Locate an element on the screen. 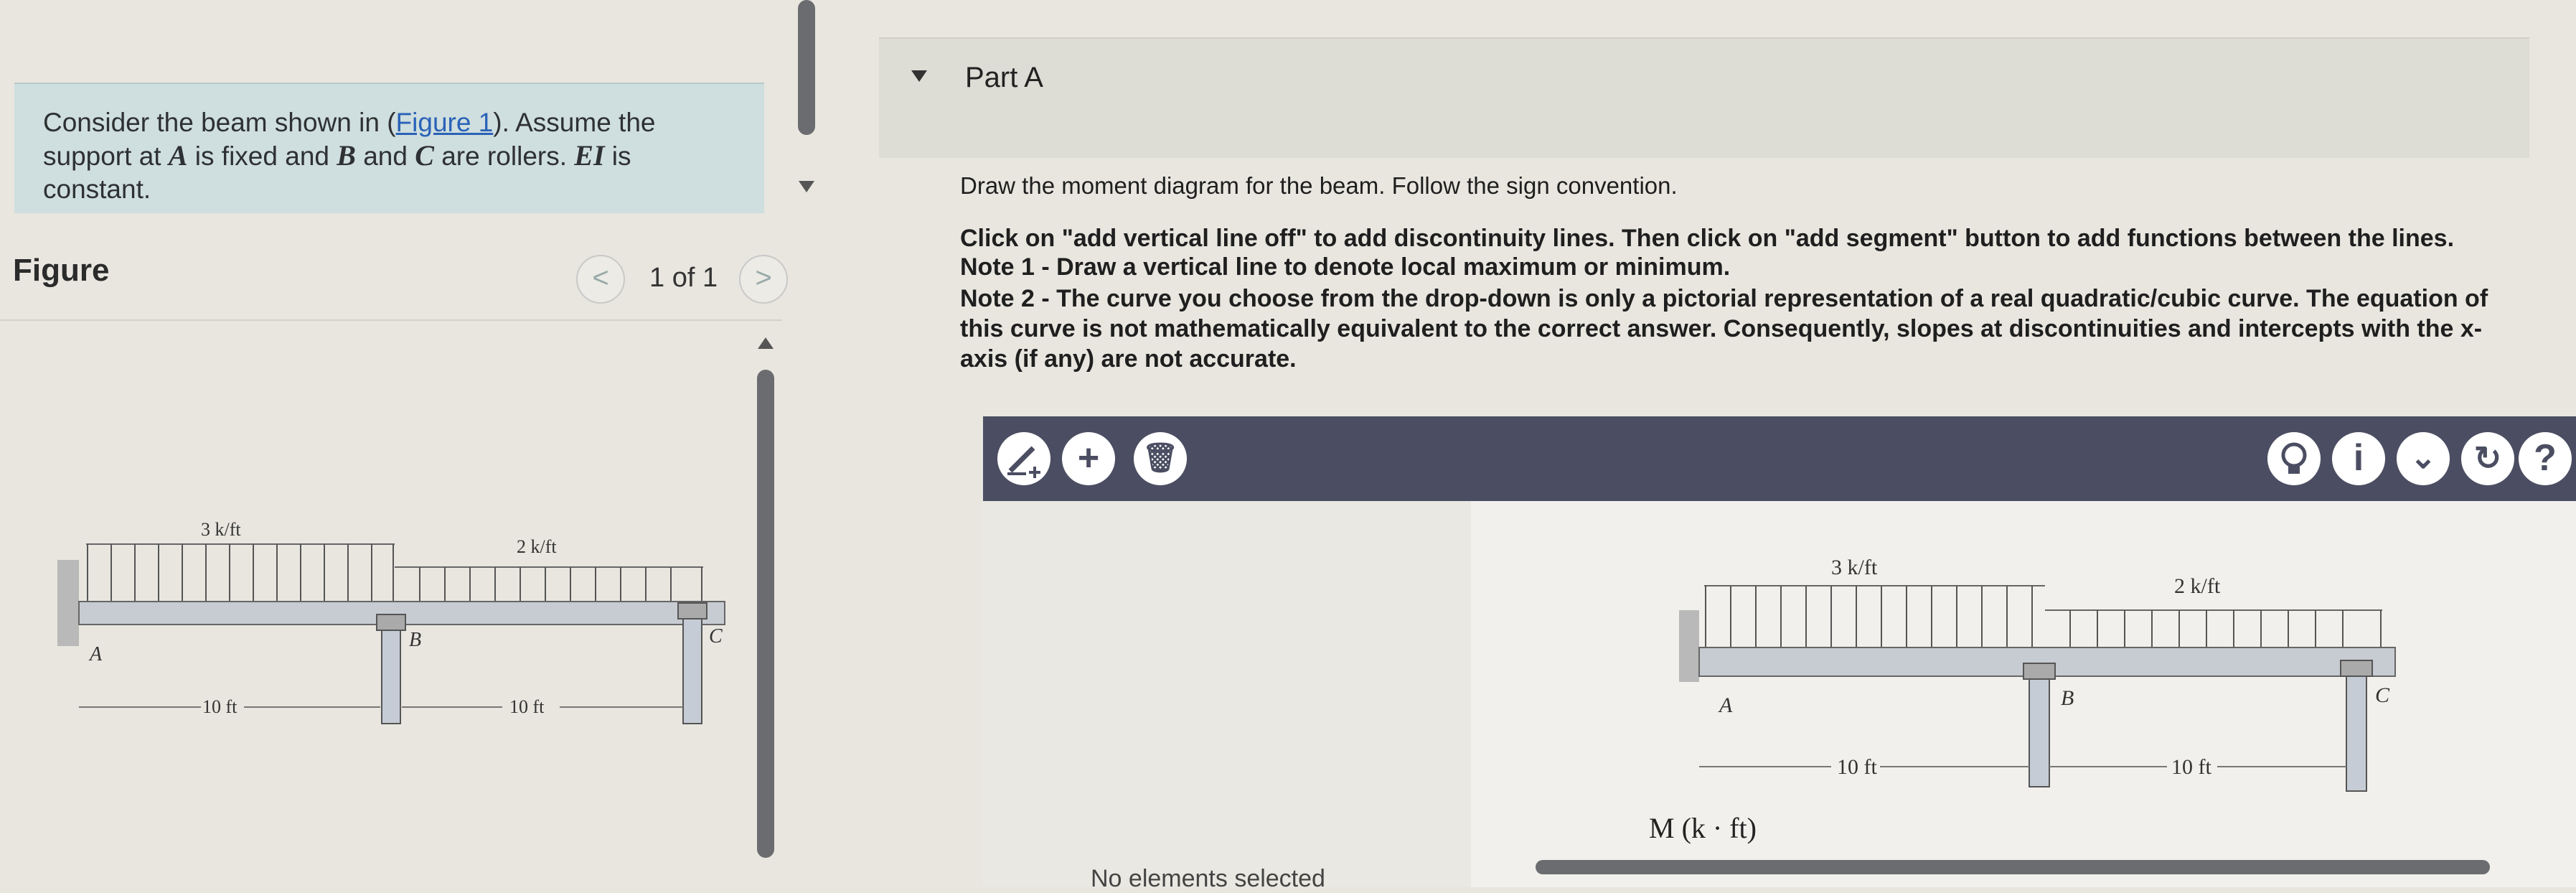 The width and height of the screenshot is (2576, 893). fixed-wall is located at coordinates (68, 603).